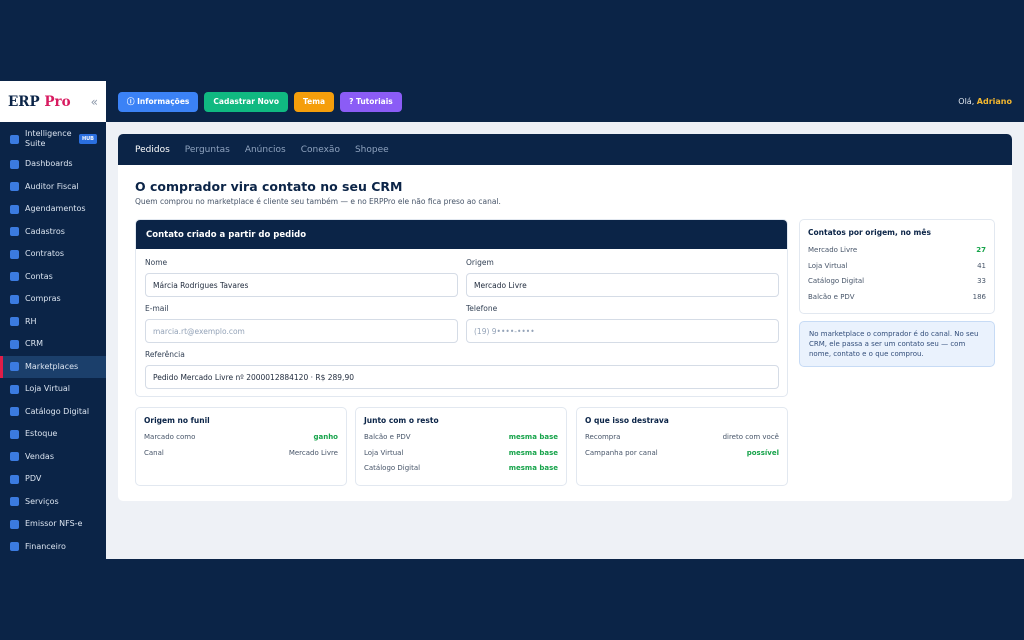 The width and height of the screenshot is (1024, 640). I want to click on sidebar-item-label: Marketplaces, so click(52, 366).